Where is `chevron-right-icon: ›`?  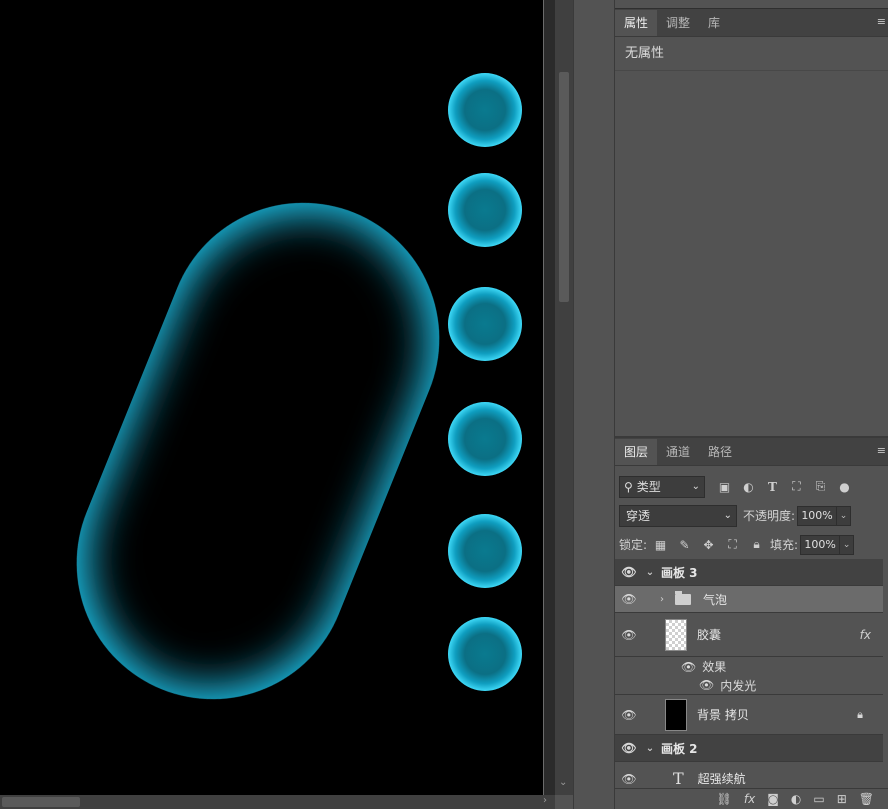
chevron-right-icon: › is located at coordinates (662, 599).